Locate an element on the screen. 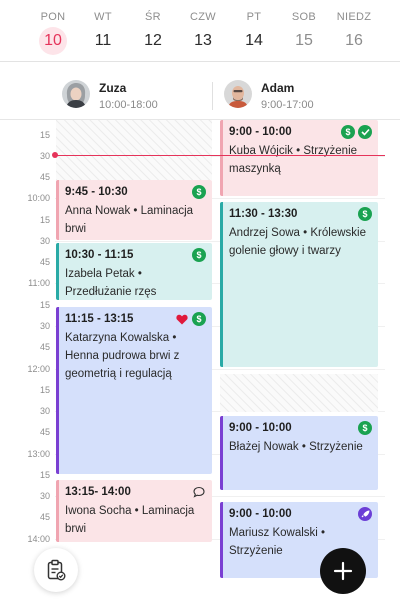 This screenshot has width=400, height=600. day-number: 16 is located at coordinates (354, 40).